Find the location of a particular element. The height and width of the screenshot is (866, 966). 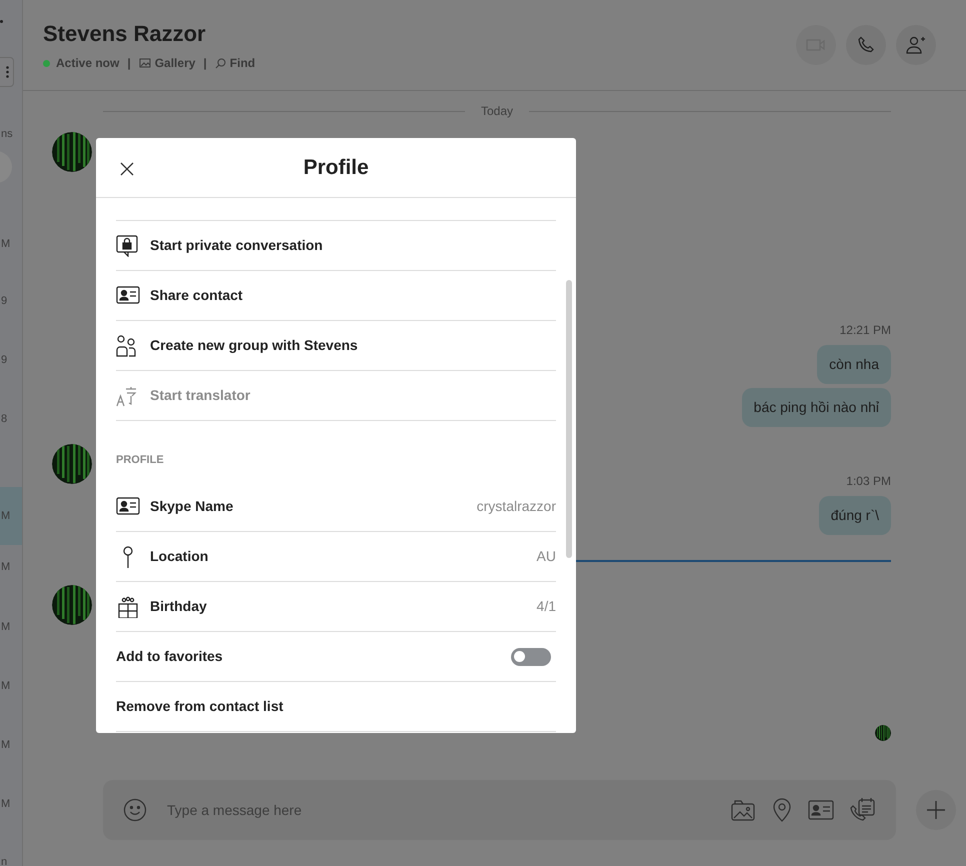

status-text: Active now is located at coordinates (88, 63).